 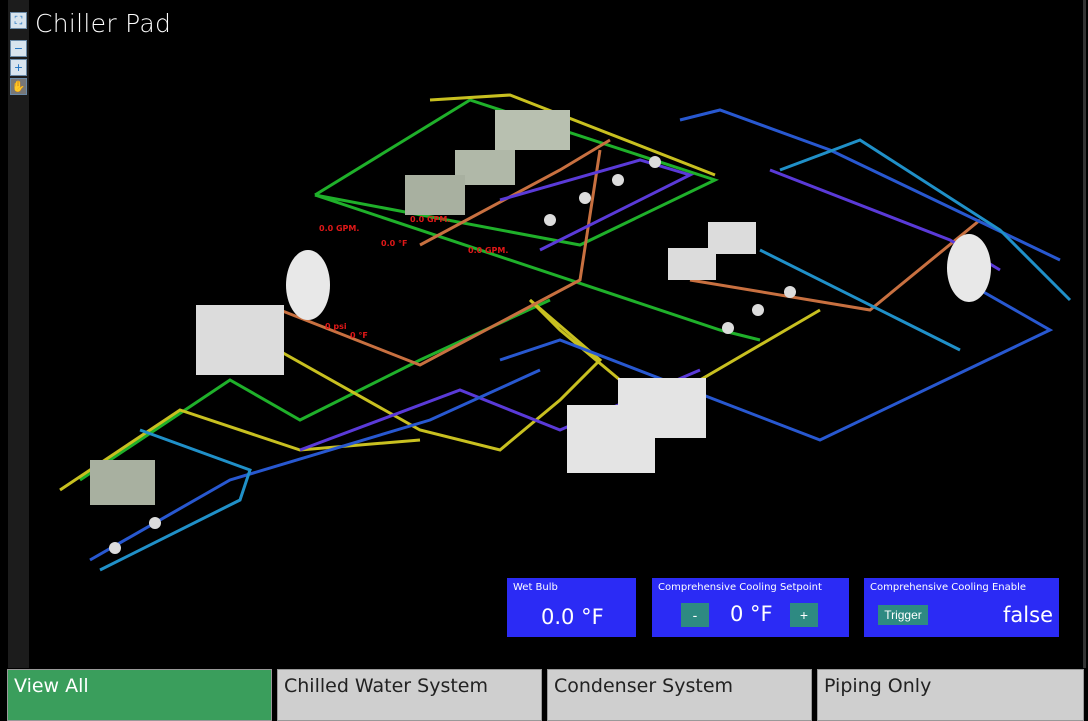 What do you see at coordinates (535, 587) in the screenshot?
I see `wet-bulb-title: Wet Bulb` at bounding box center [535, 587].